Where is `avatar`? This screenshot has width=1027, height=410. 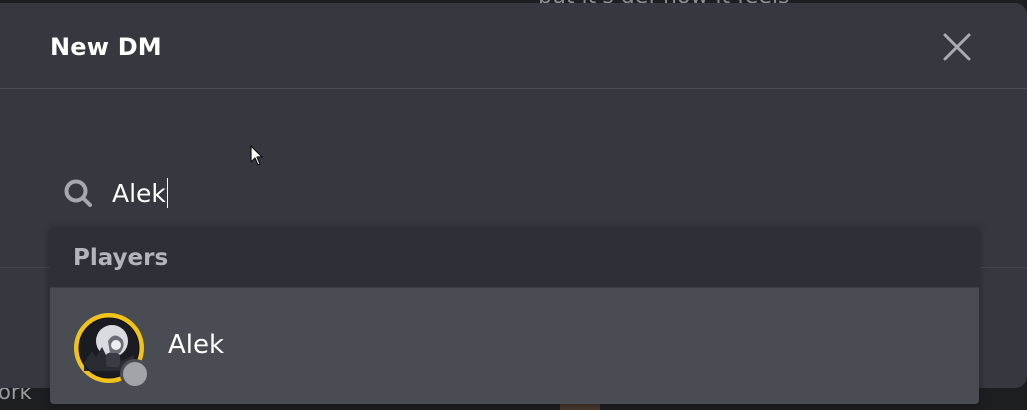
avatar is located at coordinates (111, 350).